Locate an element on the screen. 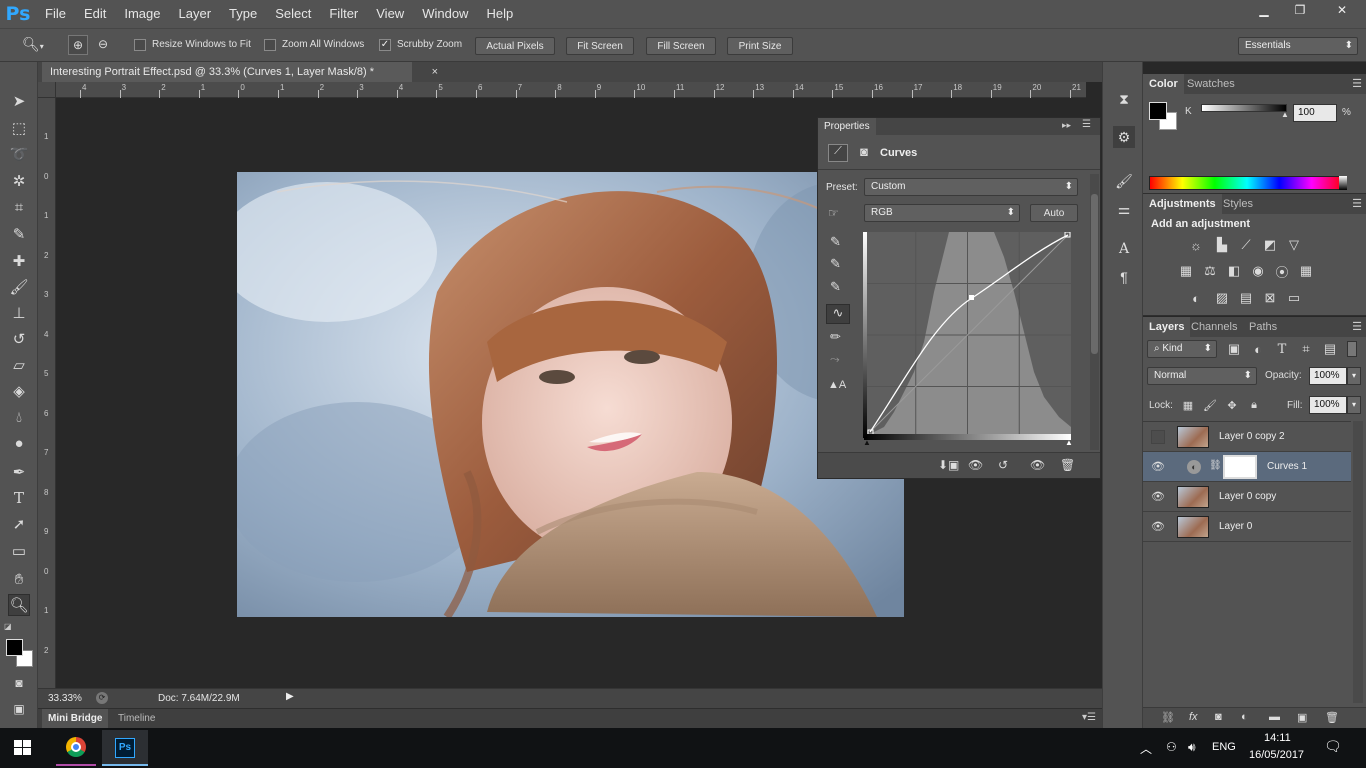 The height and width of the screenshot is (768, 1366). color-lookup-icon: ▦ is located at coordinates (1306, 271).